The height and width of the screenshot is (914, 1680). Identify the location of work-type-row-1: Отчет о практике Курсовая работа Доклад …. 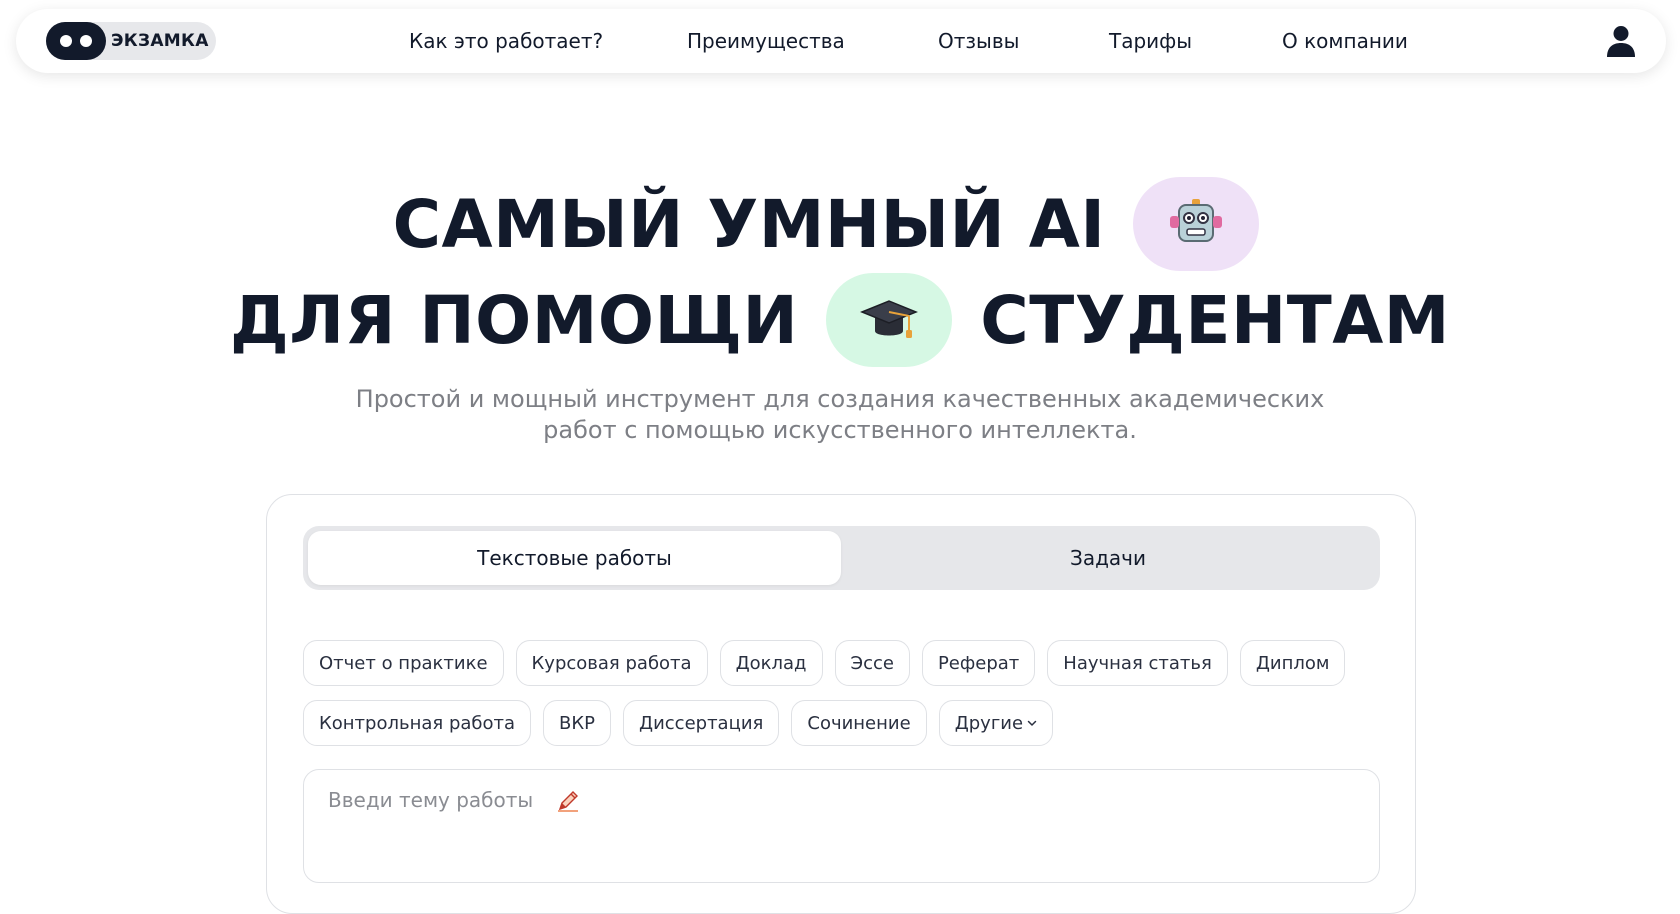
(824, 663).